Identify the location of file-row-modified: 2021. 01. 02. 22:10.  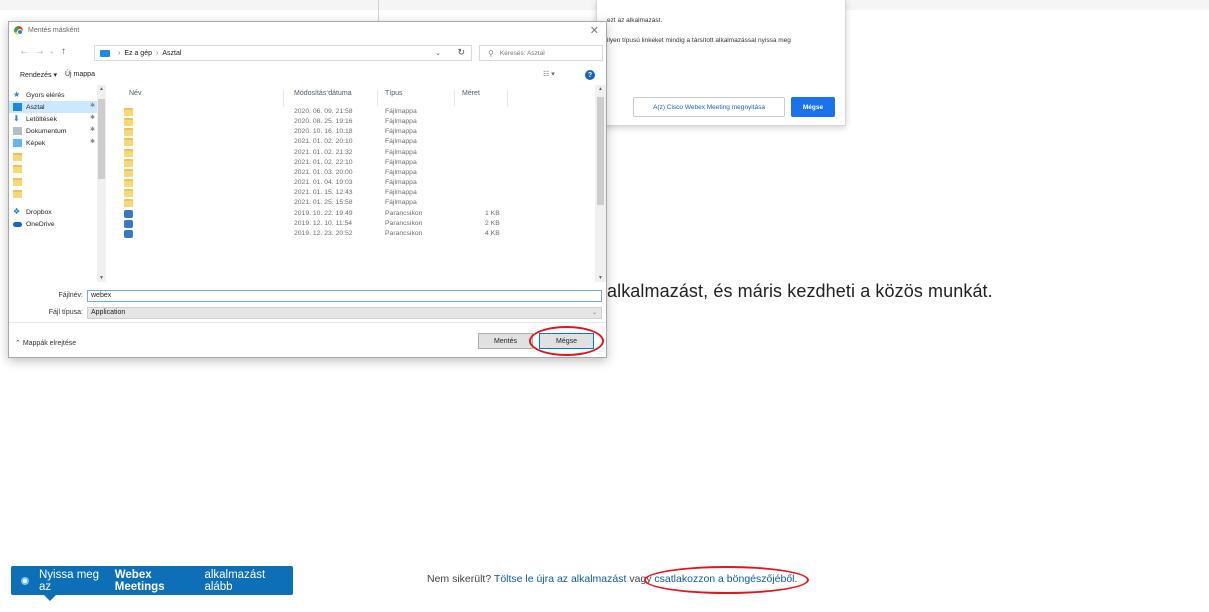
(323, 162).